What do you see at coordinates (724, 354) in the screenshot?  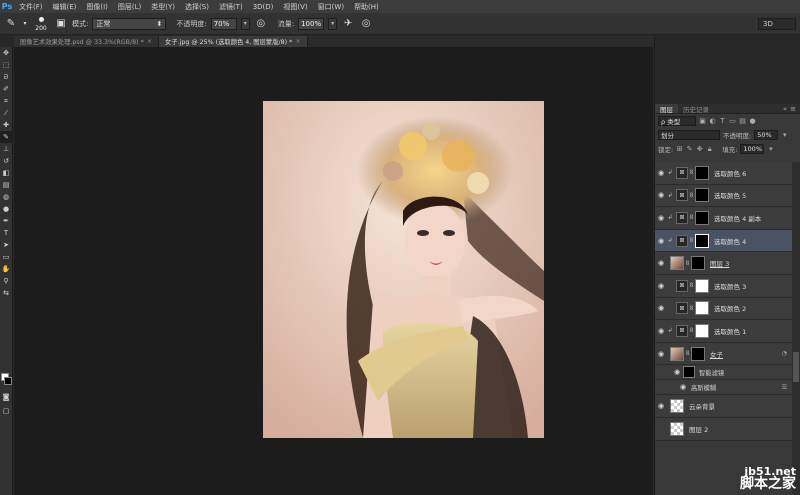 I see `layer-row: ◉ 8 女子 ◔` at bounding box center [724, 354].